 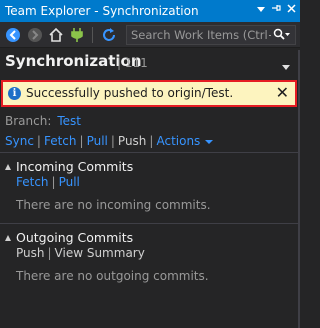 I want to click on outgoing-push-link: Push, so click(x=30, y=253).